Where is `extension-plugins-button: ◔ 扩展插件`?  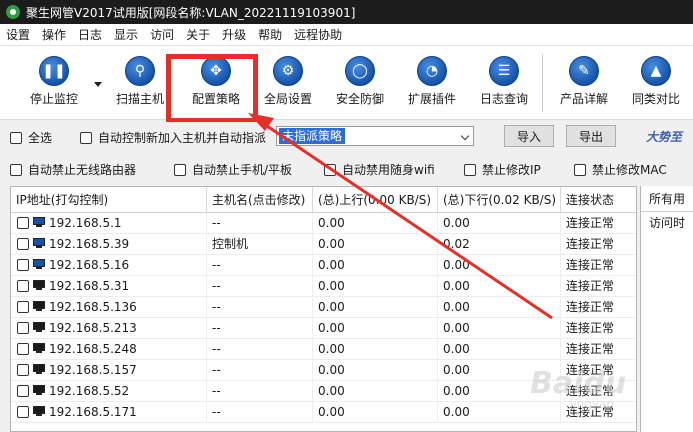 extension-plugins-button: ◔ 扩展插件 is located at coordinates (432, 85).